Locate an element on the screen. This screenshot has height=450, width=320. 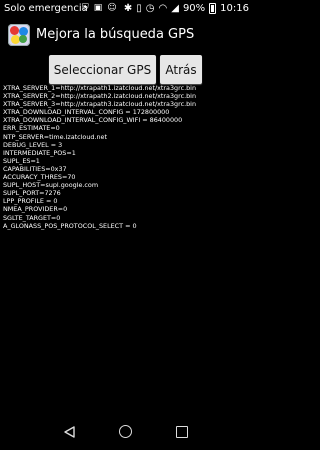
button-row: Seleccionar GPS Atrás is located at coordinates (126, 70).